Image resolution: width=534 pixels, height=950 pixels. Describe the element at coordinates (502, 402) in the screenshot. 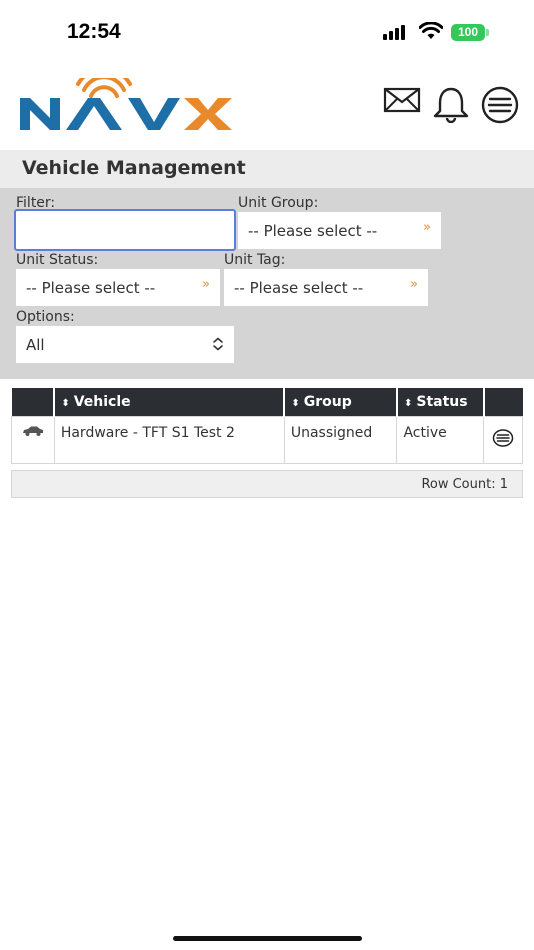

I see `actions-column-header` at that location.